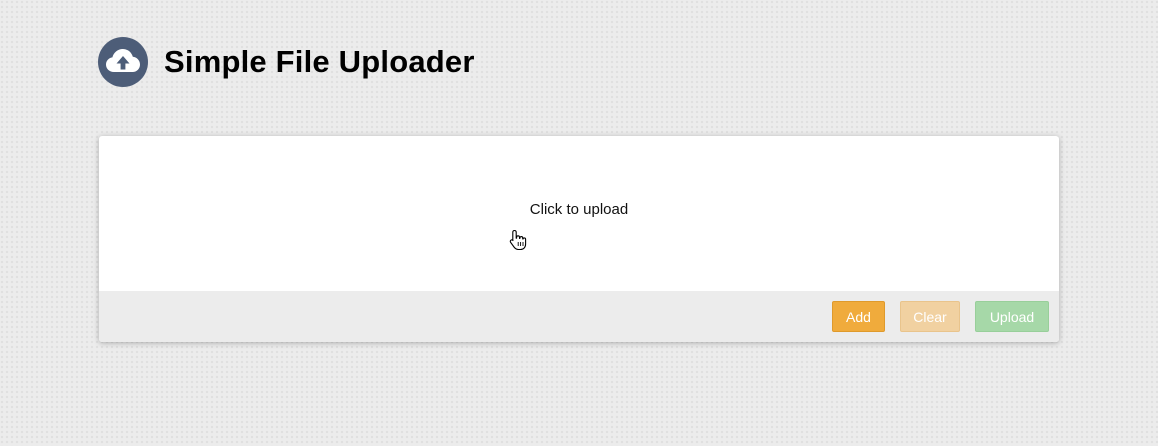 The height and width of the screenshot is (446, 1158). Describe the element at coordinates (858, 316) in the screenshot. I see `add-button: Add` at that location.